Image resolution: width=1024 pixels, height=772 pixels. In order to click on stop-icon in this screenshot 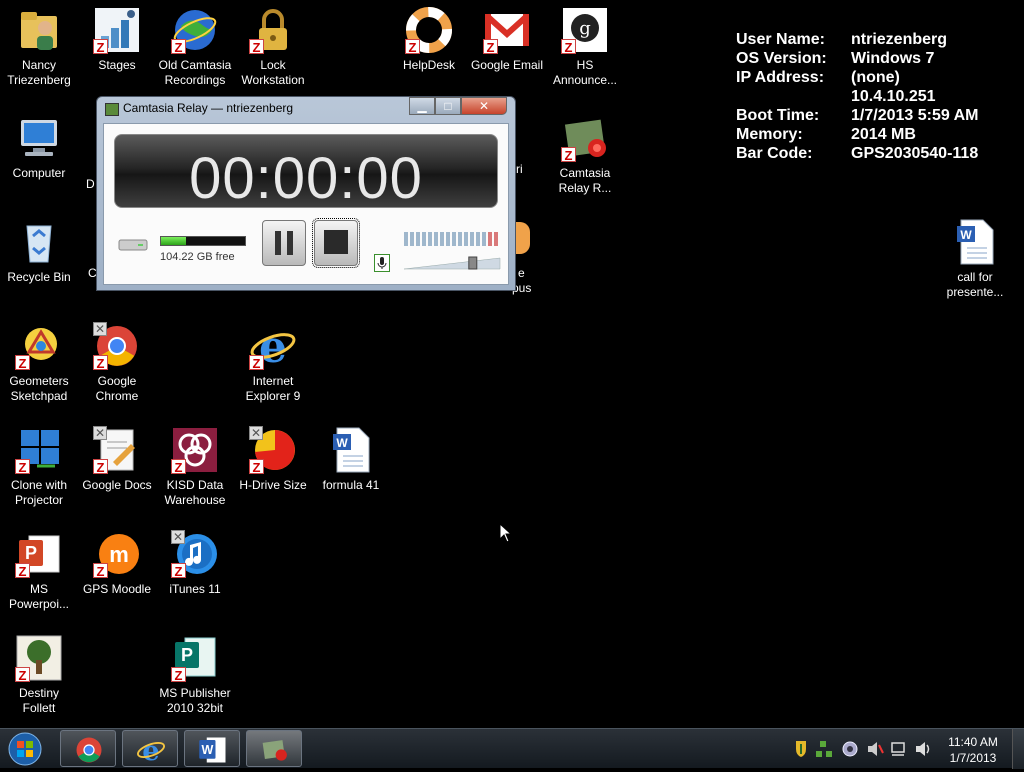, I will do `click(336, 242)`.